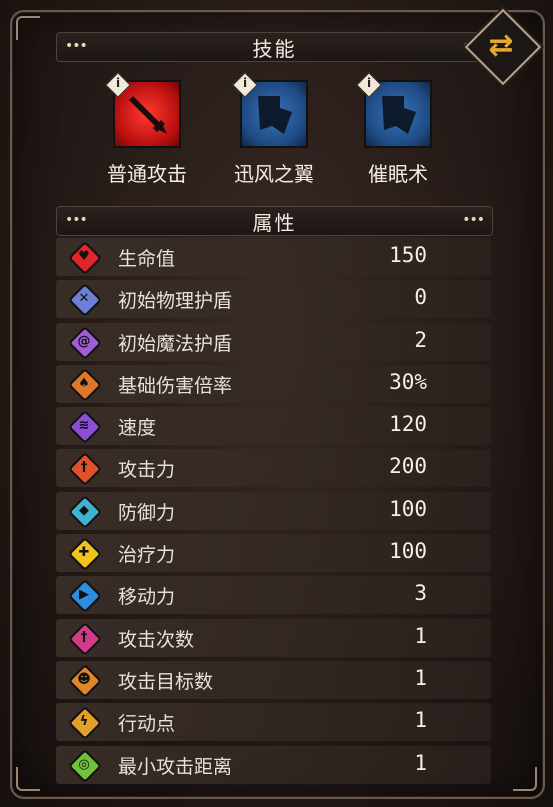 Image resolution: width=553 pixels, height=807 pixels. What do you see at coordinates (273, 257) in the screenshot?
I see `attribute-row: ♥ 生命值 150` at bounding box center [273, 257].